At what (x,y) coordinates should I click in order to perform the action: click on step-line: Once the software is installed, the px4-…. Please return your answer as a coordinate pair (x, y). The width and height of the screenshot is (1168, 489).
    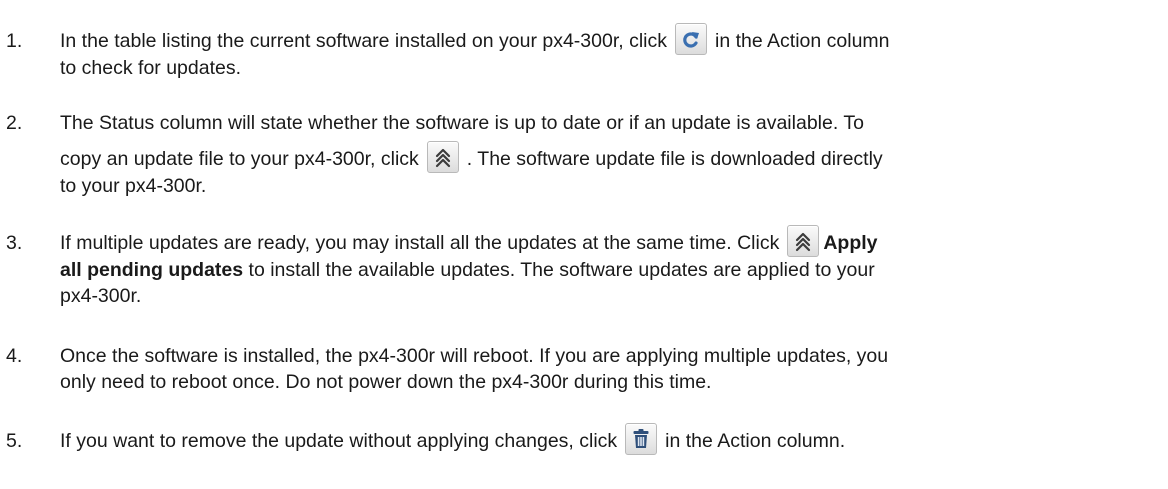
    Looking at the image, I should click on (474, 356).